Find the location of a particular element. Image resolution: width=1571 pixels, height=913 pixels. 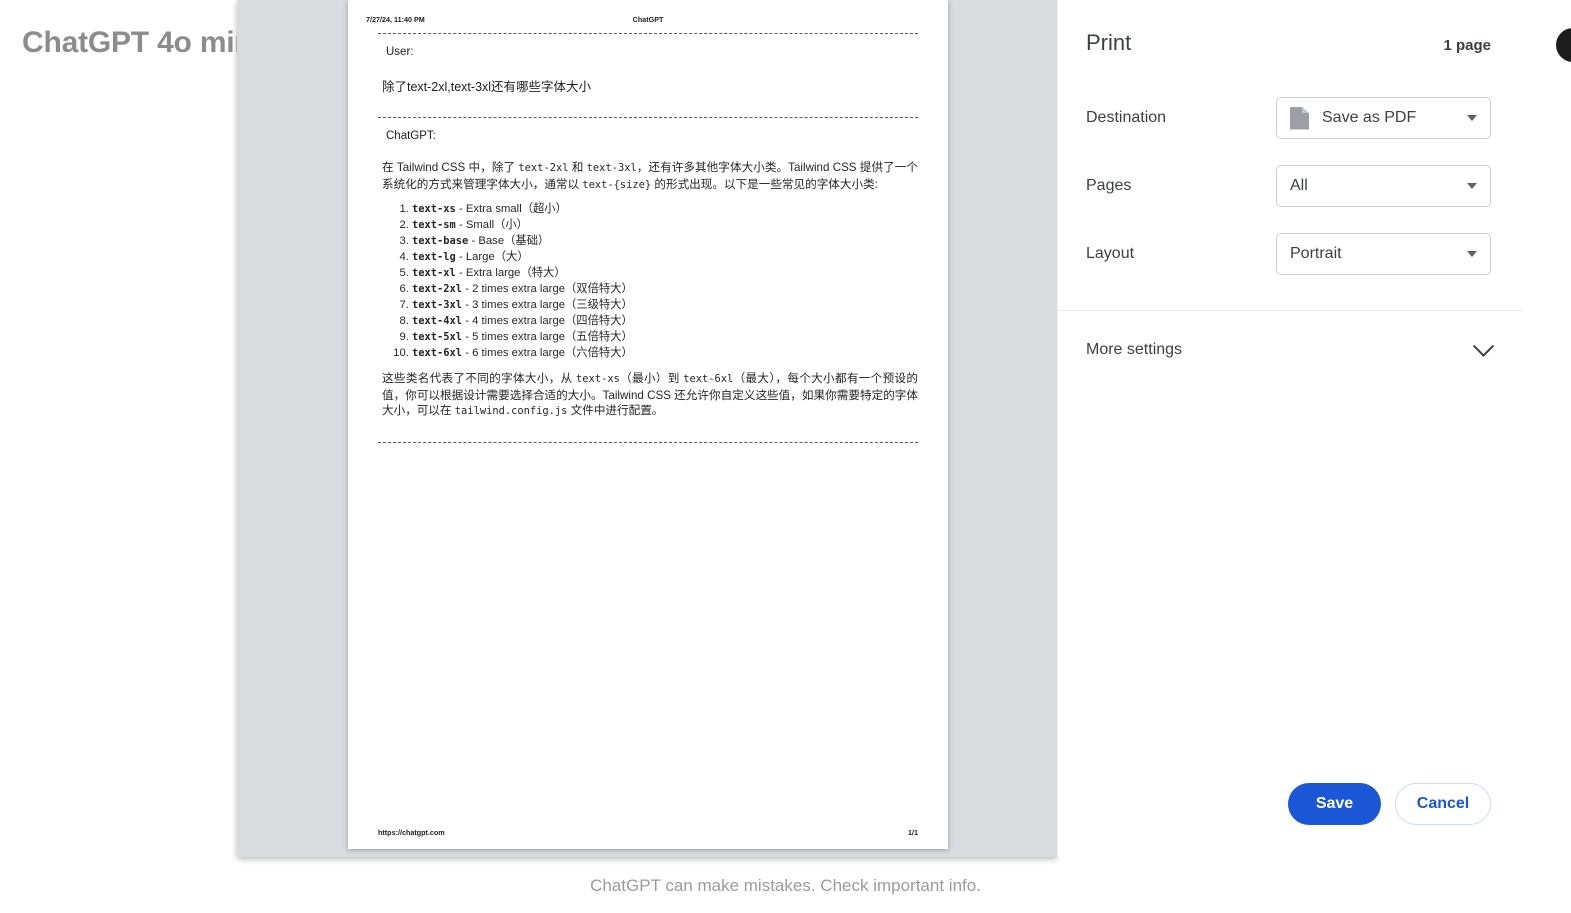

pages-label: Pages is located at coordinates (1109, 185).